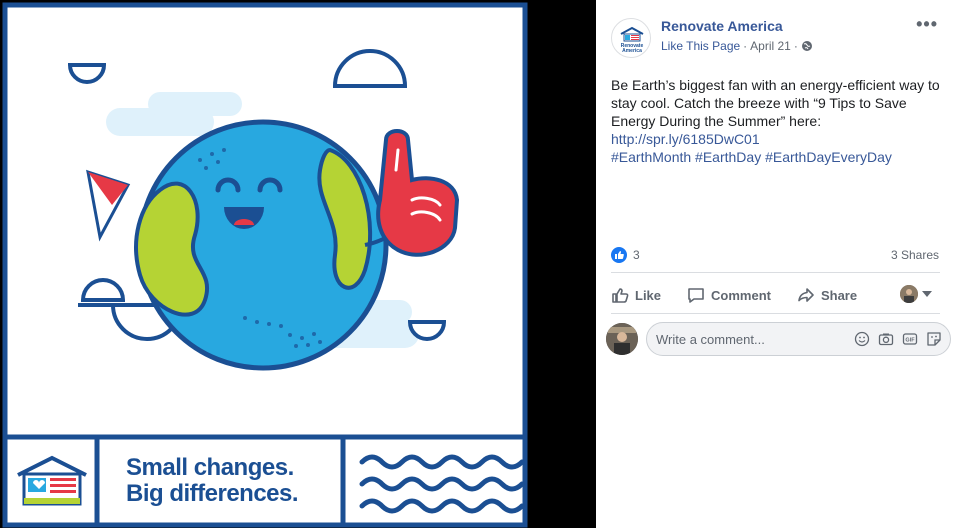 The width and height of the screenshot is (955, 528). What do you see at coordinates (700, 46) in the screenshot?
I see `like-page-link: Like This Page` at bounding box center [700, 46].